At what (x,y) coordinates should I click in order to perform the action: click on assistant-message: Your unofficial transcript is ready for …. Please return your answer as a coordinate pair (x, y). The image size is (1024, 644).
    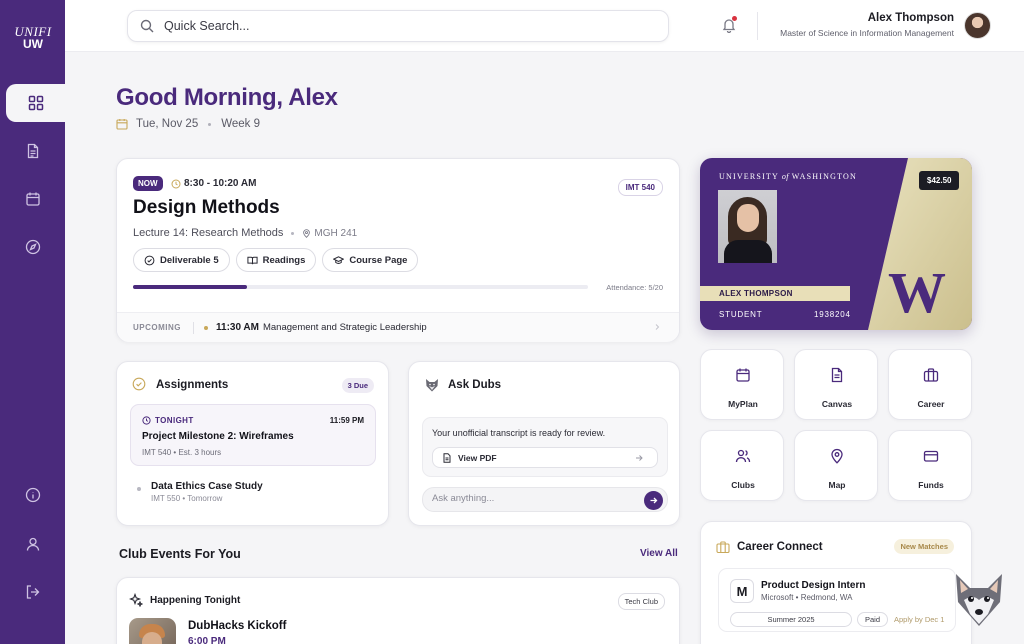
    Looking at the image, I should click on (545, 447).